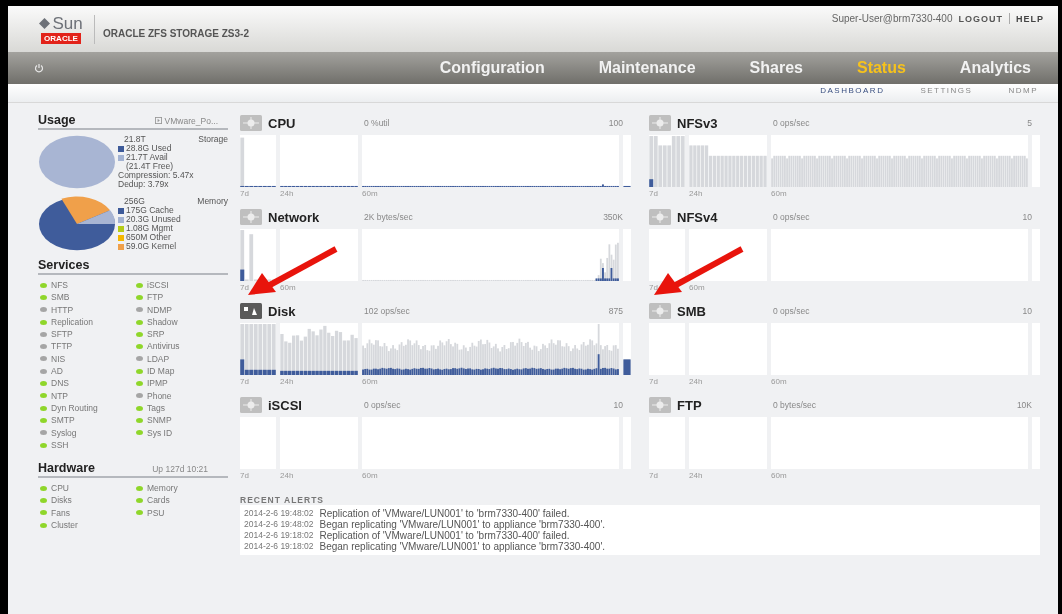 This screenshot has height=614, width=1062. Describe the element at coordinates (182, 500) in the screenshot. I see `hardware-link: Cards` at that location.